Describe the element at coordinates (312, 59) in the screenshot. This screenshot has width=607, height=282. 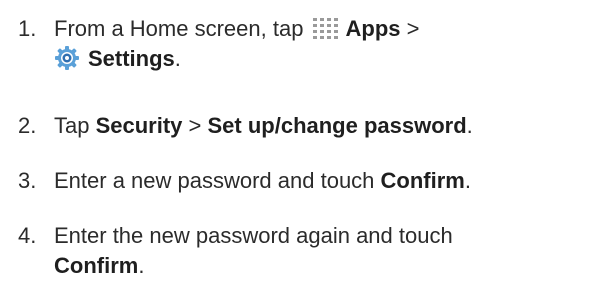
I see `step-1-line-2: Settings.` at that location.